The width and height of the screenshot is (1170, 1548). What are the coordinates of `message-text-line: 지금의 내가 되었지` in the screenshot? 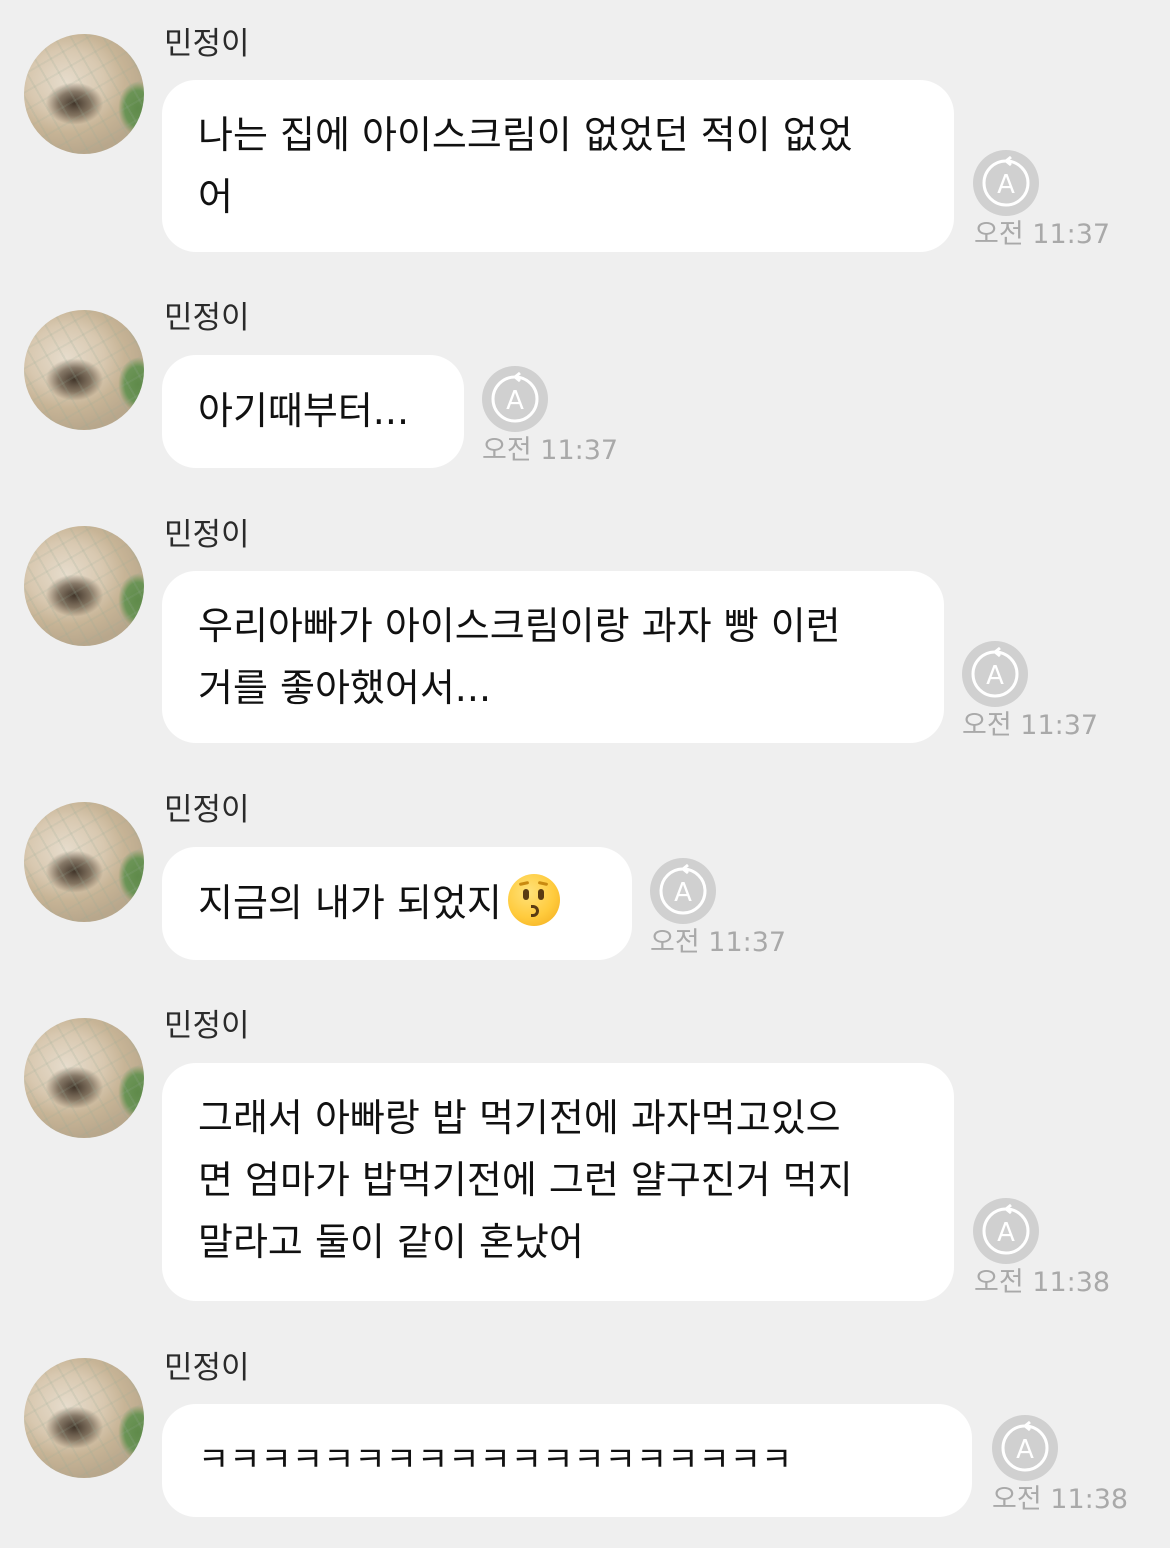 It's located at (397, 903).